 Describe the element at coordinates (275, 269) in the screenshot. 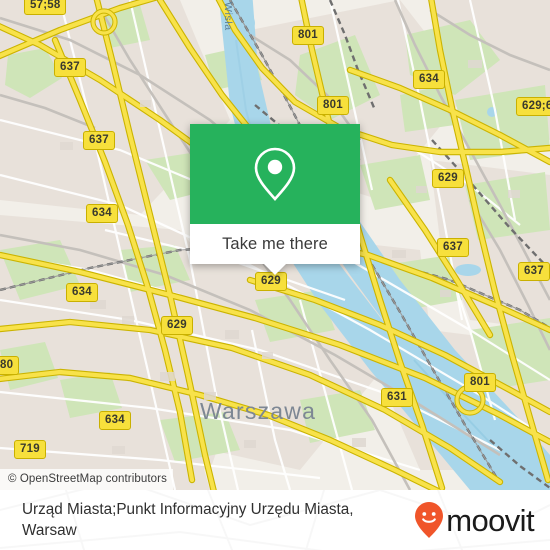

I see `card-pointer-triangle` at that location.